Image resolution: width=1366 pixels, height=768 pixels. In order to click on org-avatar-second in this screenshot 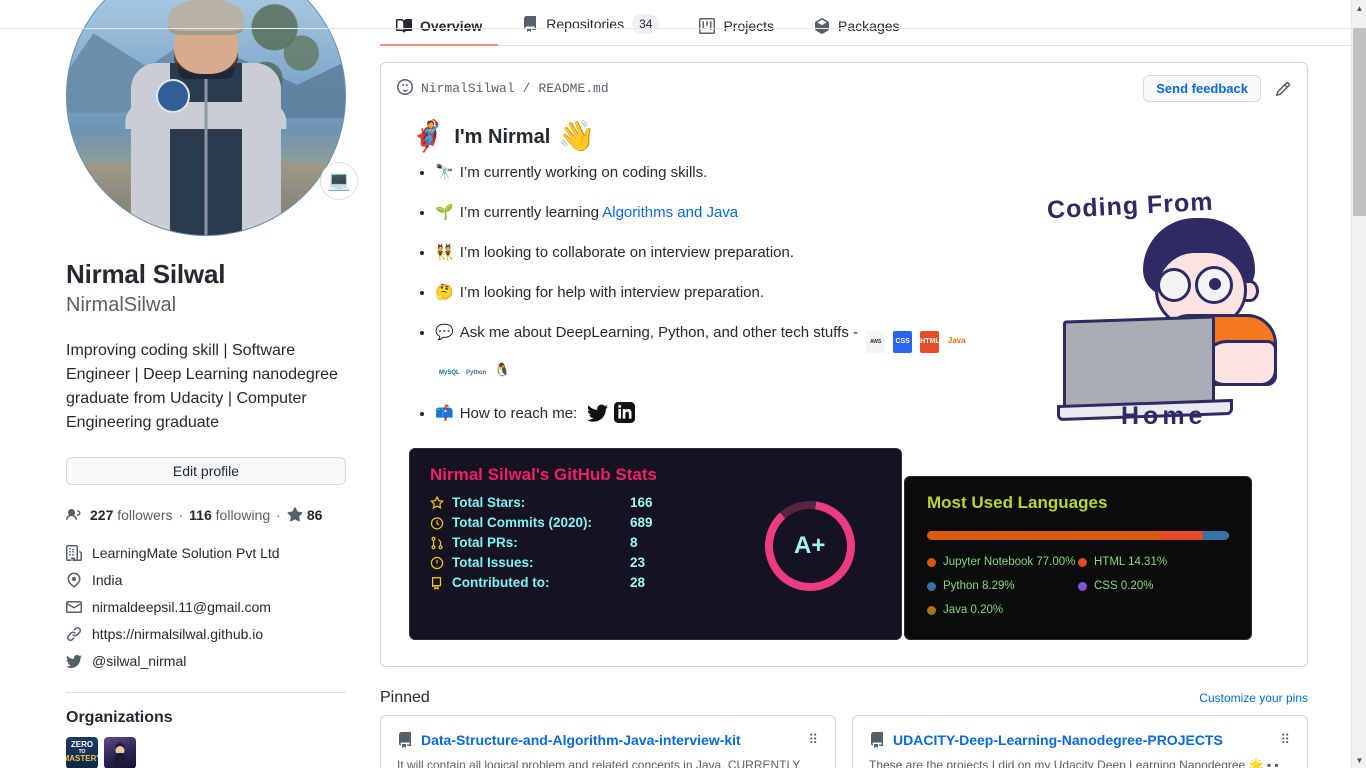, I will do `click(120, 752)`.